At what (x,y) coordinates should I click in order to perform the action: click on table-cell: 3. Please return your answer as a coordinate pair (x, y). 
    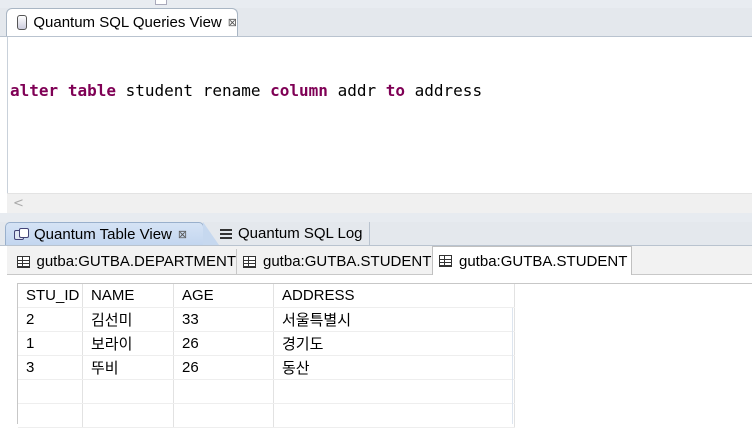
    Looking at the image, I should click on (50, 367).